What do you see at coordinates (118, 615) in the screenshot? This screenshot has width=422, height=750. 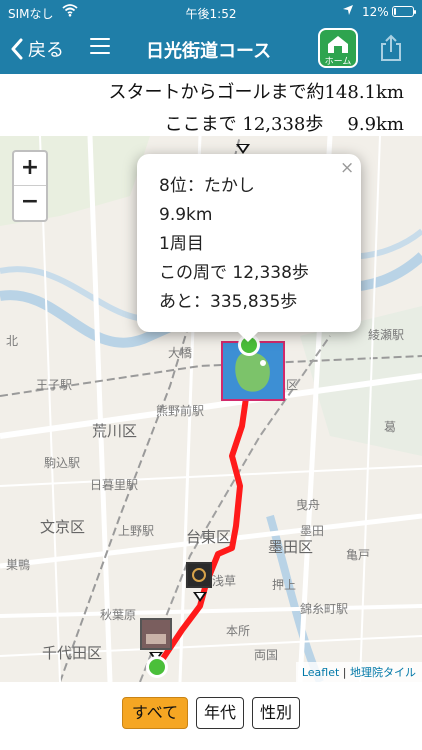 I see `map-label-akihabara: 秋葉原` at bounding box center [118, 615].